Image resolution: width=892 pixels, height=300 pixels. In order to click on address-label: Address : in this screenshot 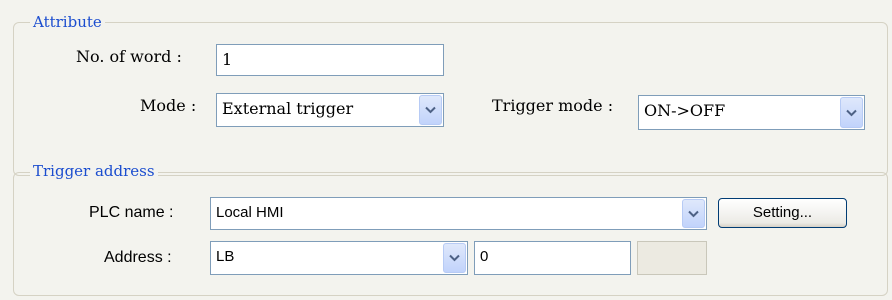, I will do `click(138, 257)`.